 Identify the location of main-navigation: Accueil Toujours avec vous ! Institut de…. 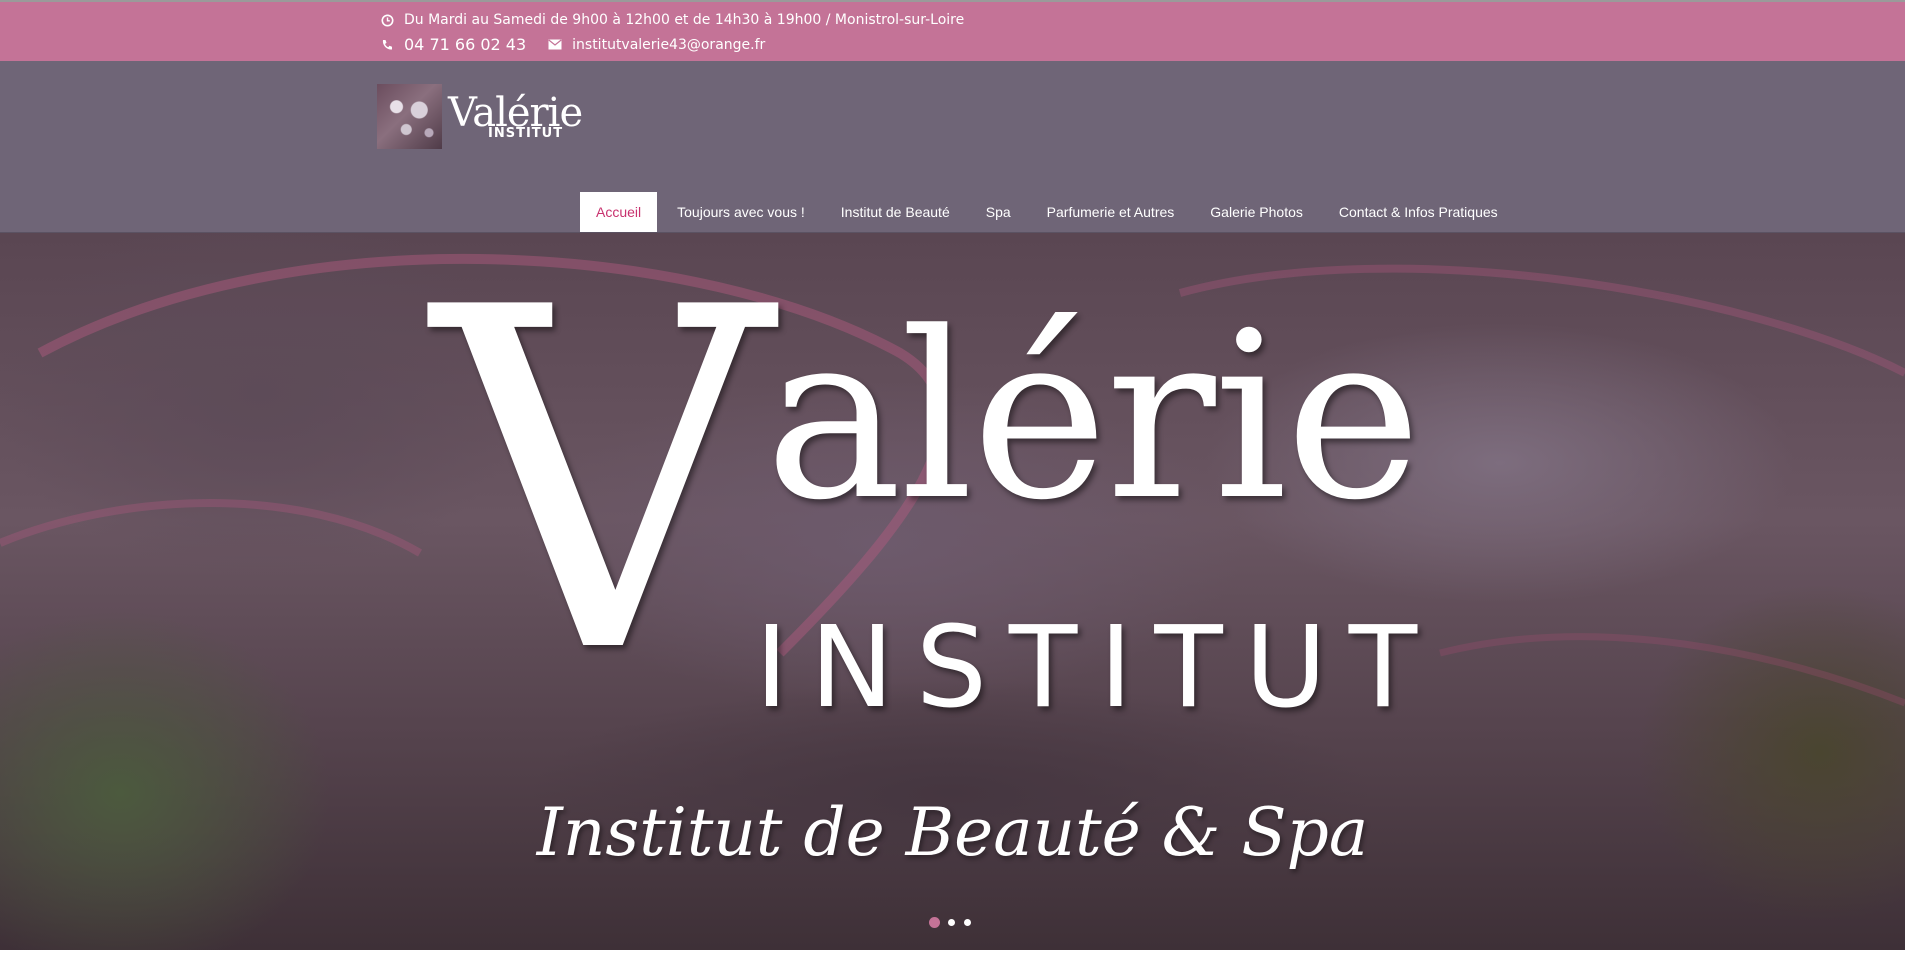
(1048, 212).